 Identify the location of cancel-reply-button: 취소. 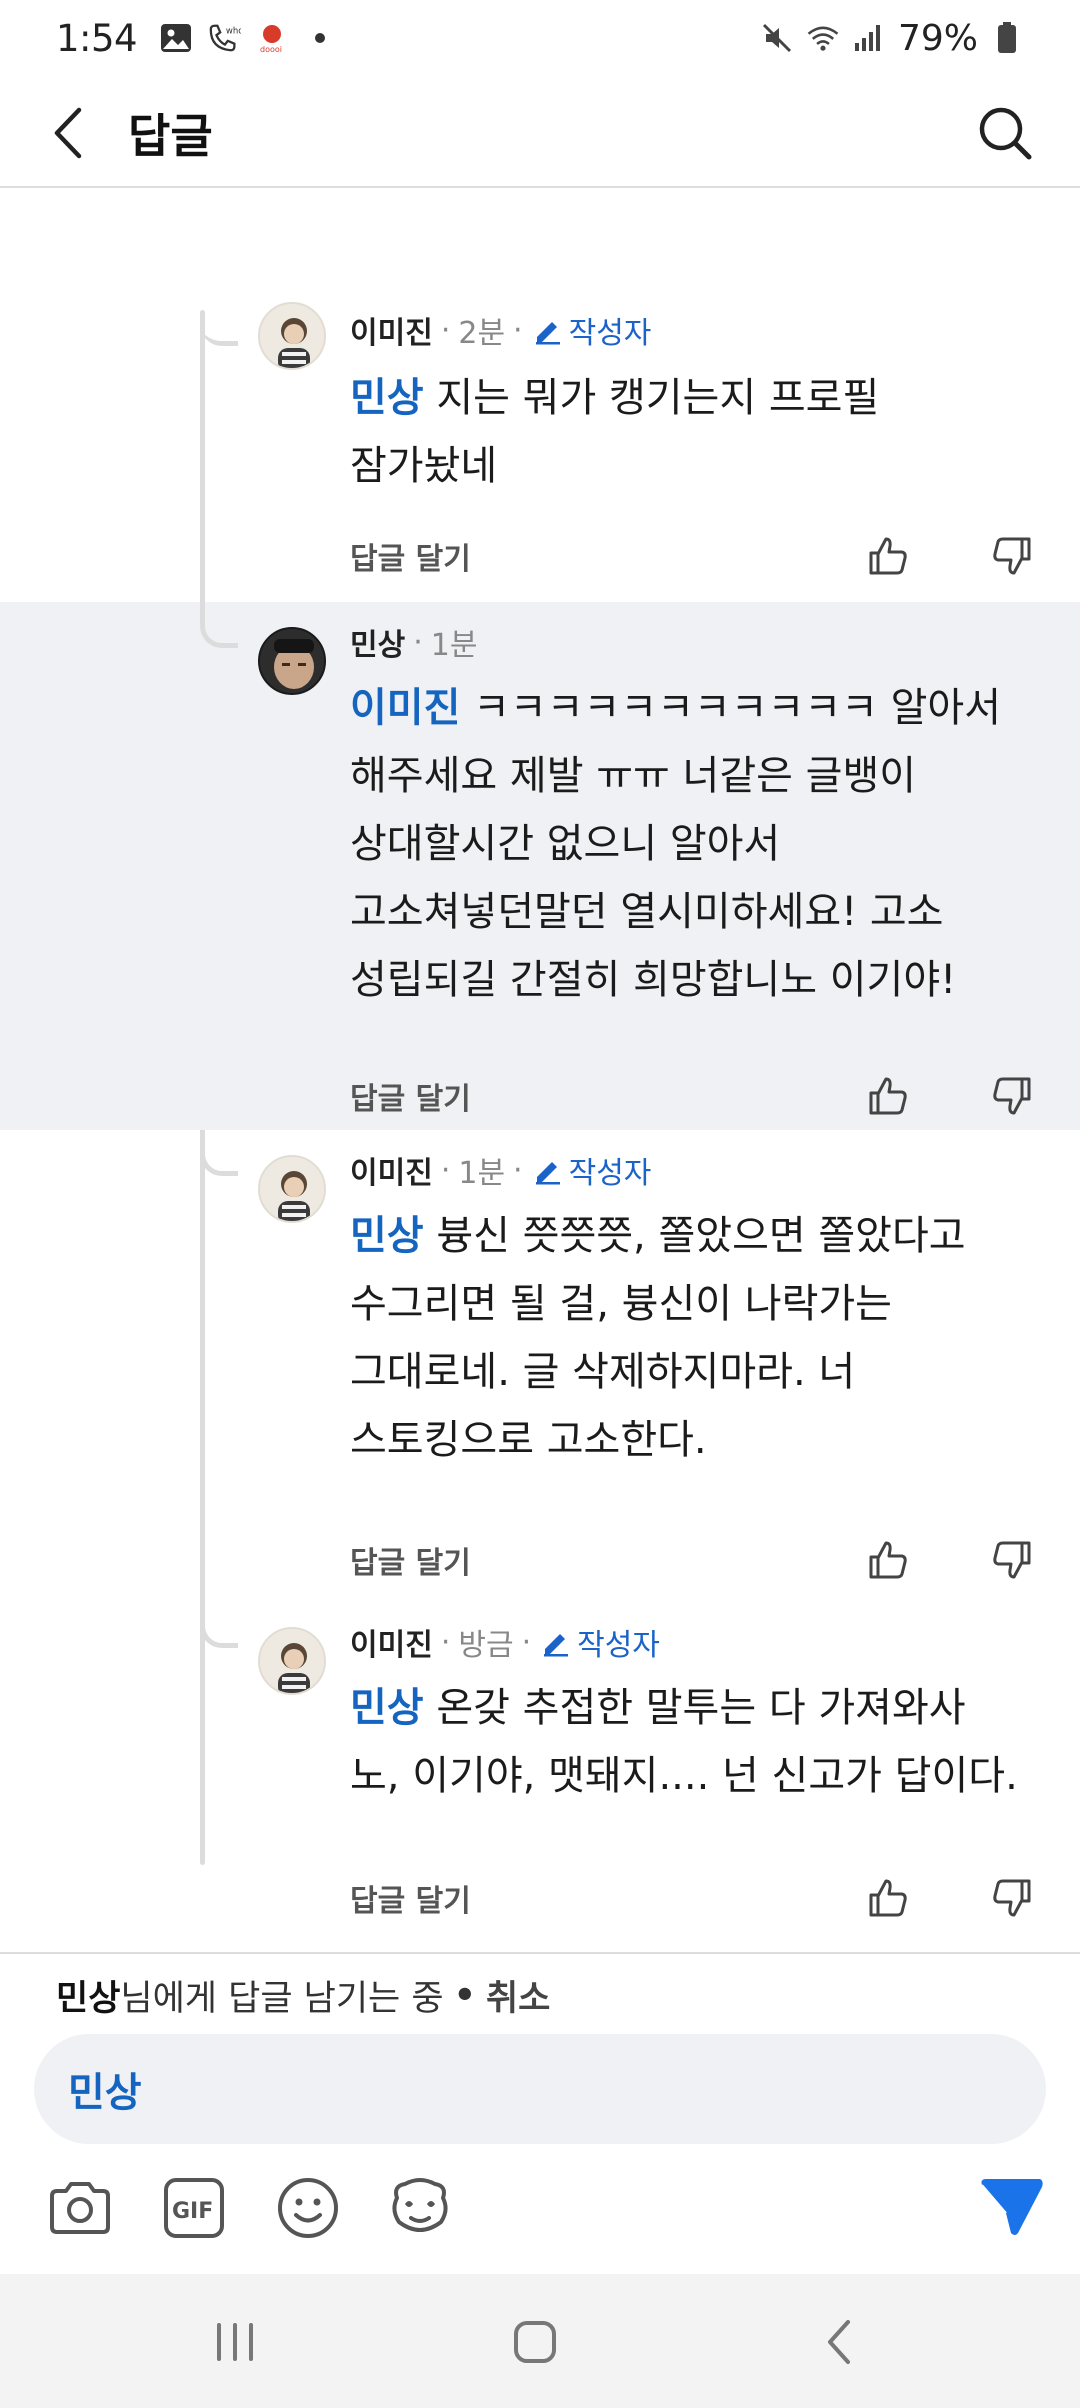
(518, 1995).